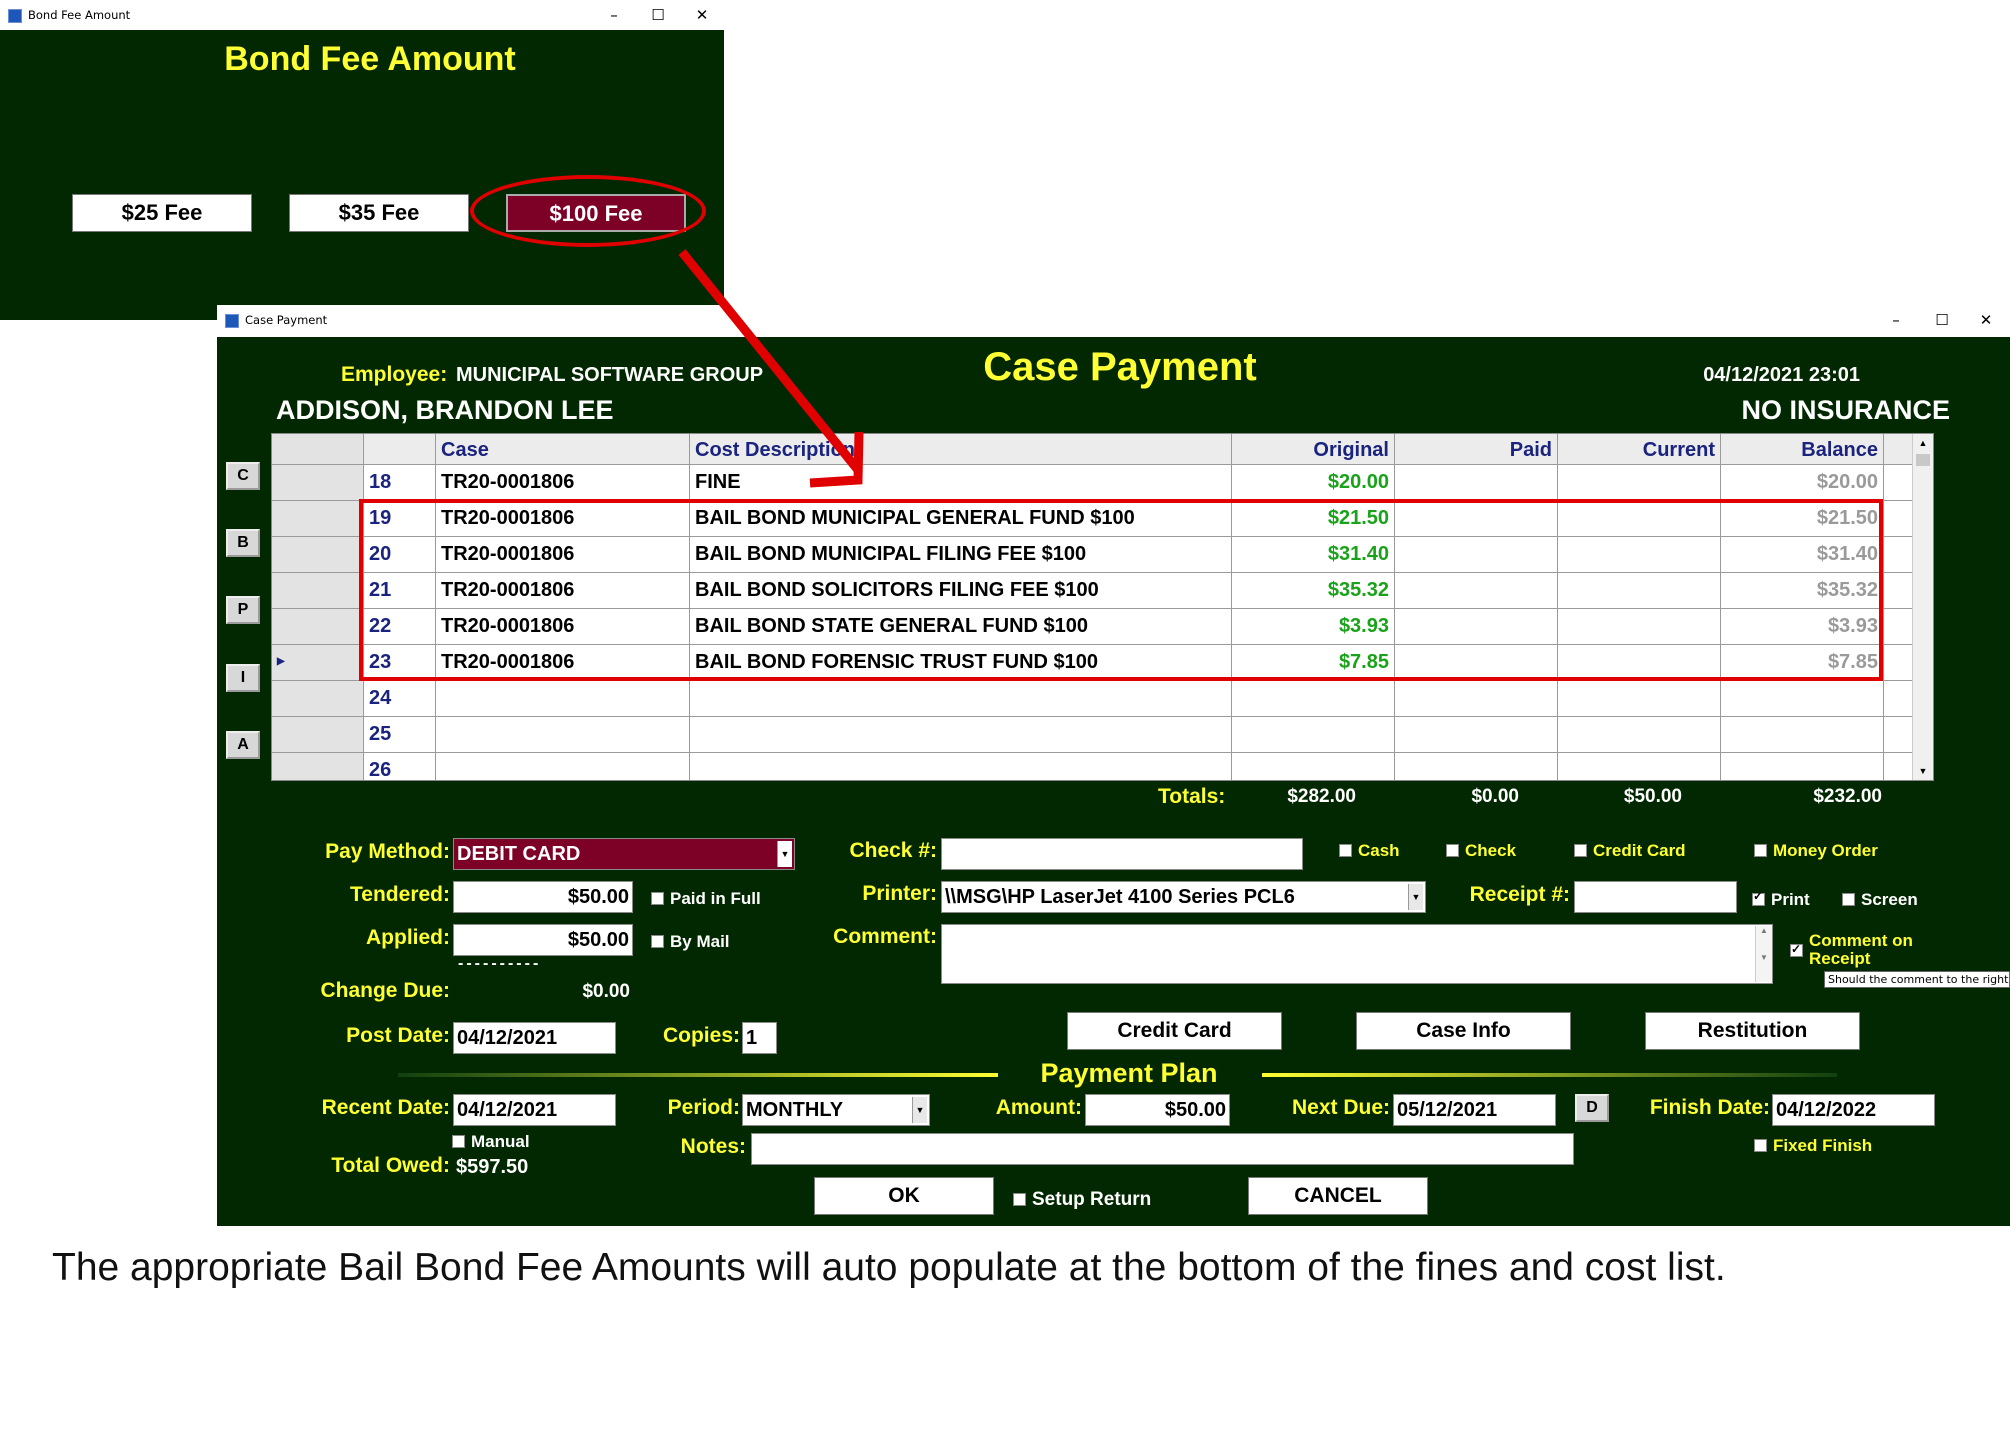 This screenshot has height=1437, width=2010. What do you see at coordinates (1313, 449) in the screenshot?
I see `original-header: Original` at bounding box center [1313, 449].